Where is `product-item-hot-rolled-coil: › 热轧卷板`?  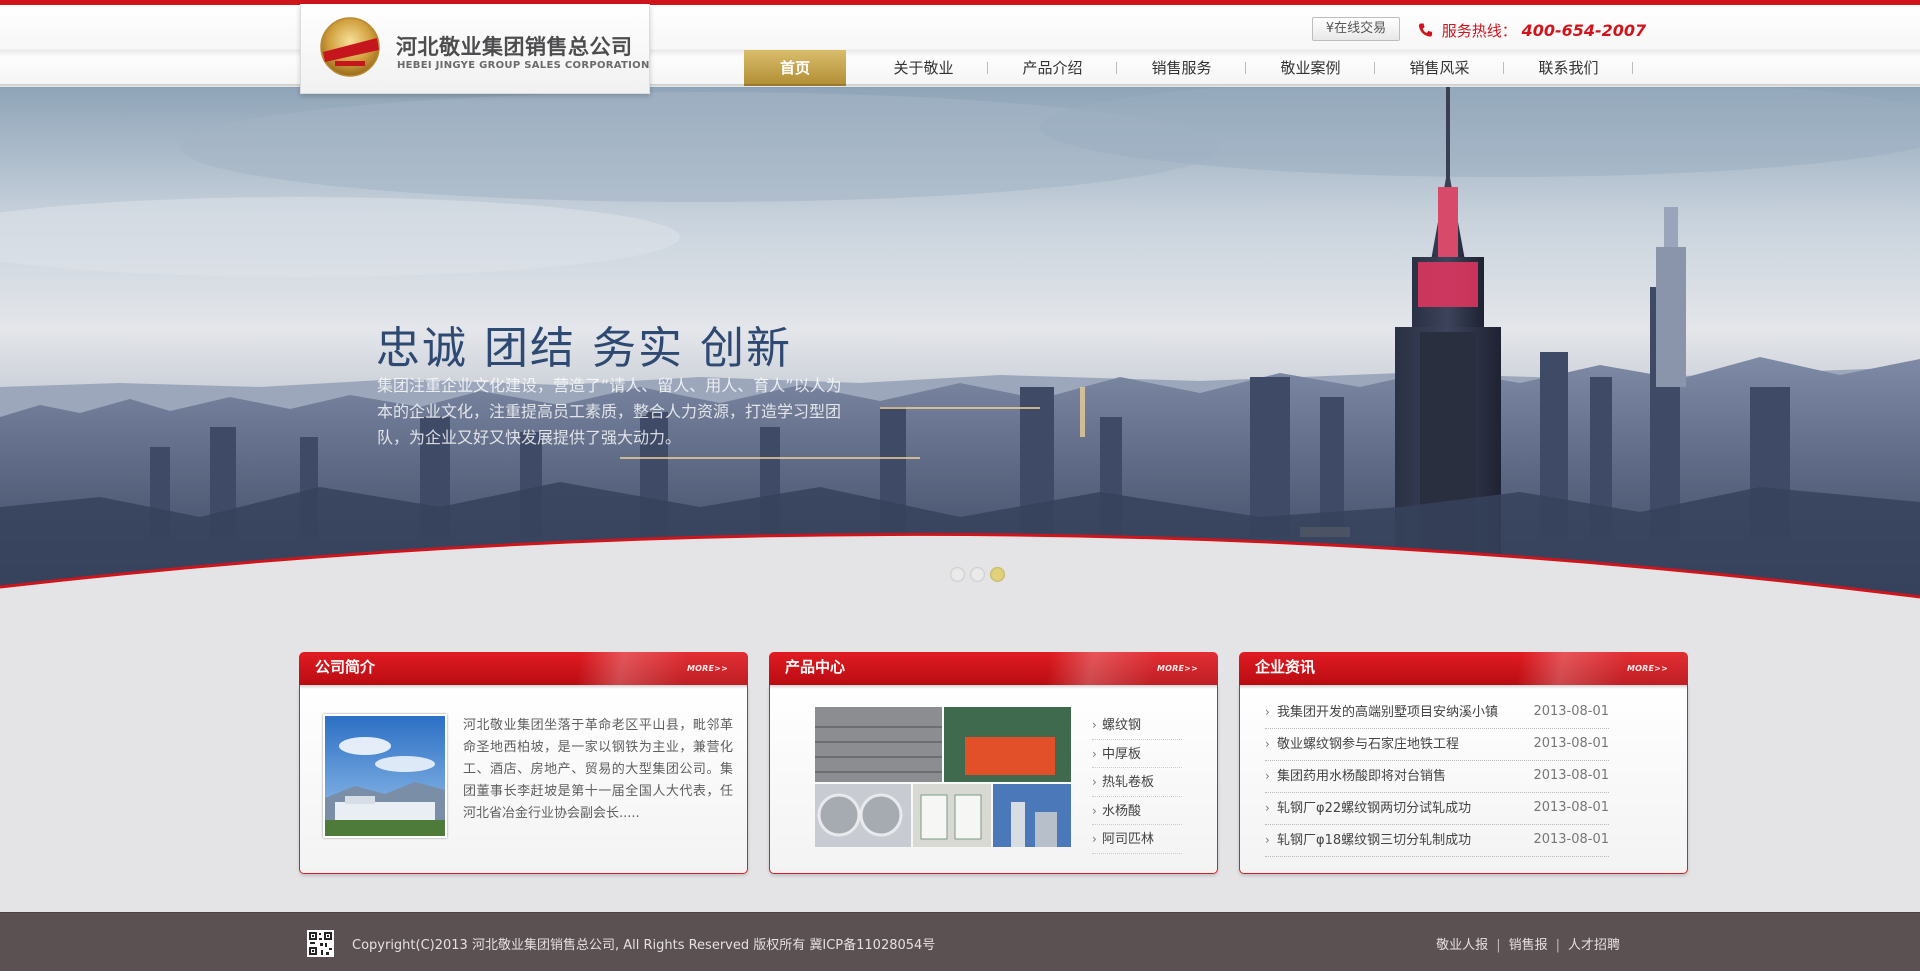
product-item-hot-rolled-coil: › 热轧卷板 is located at coordinates (1137, 782).